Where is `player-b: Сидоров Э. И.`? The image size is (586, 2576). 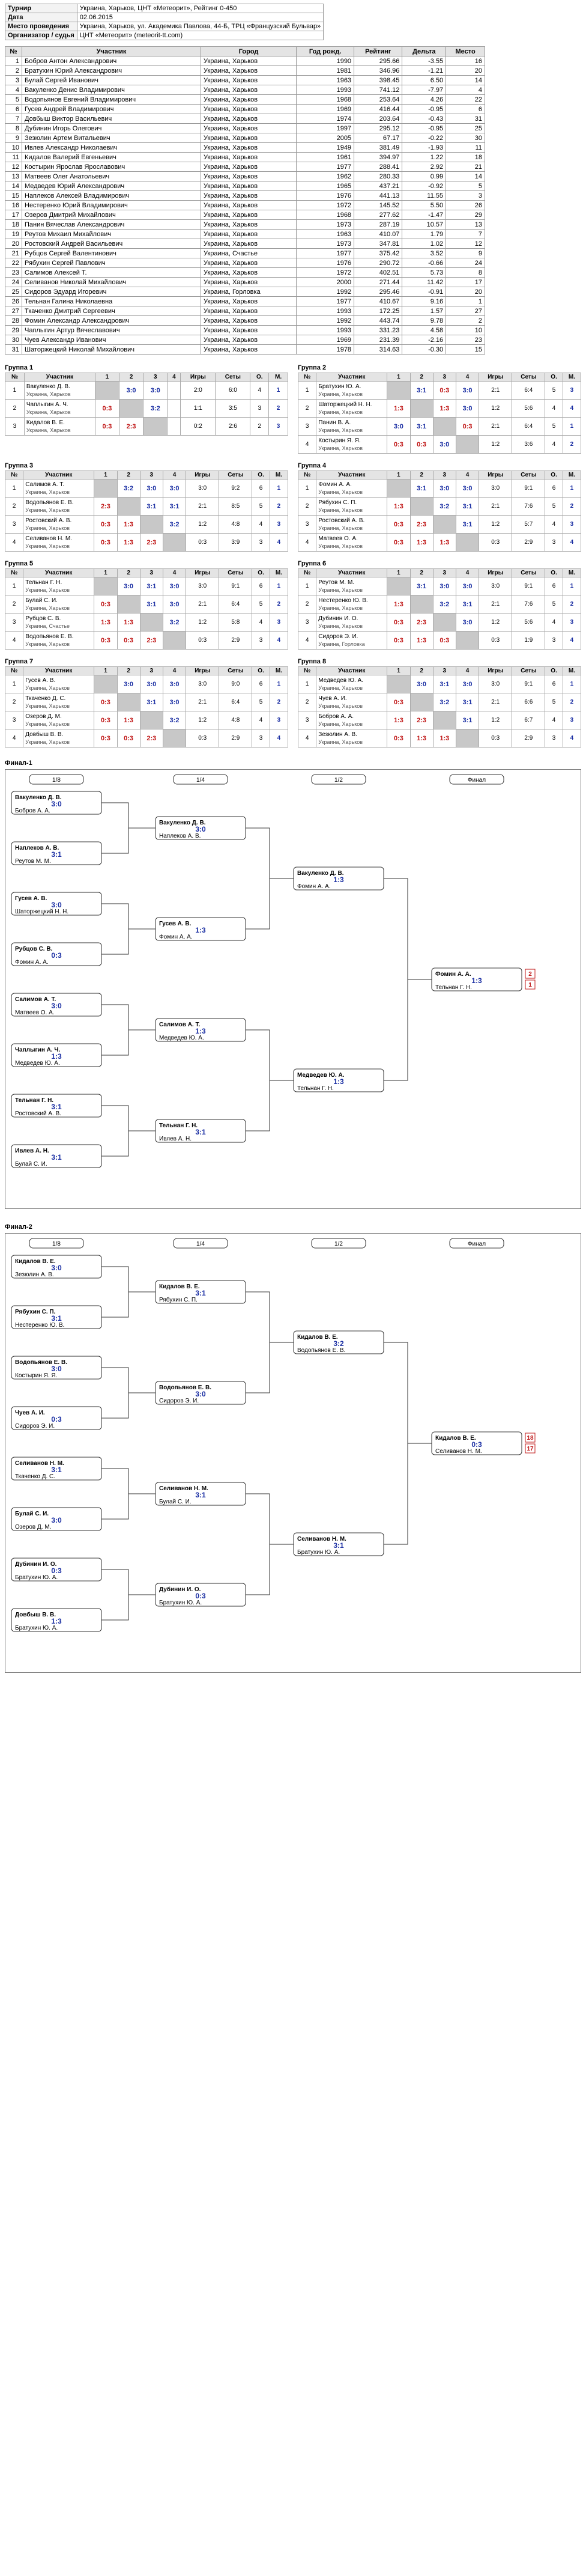
player-b: Сидоров Э. И. is located at coordinates (35, 1426).